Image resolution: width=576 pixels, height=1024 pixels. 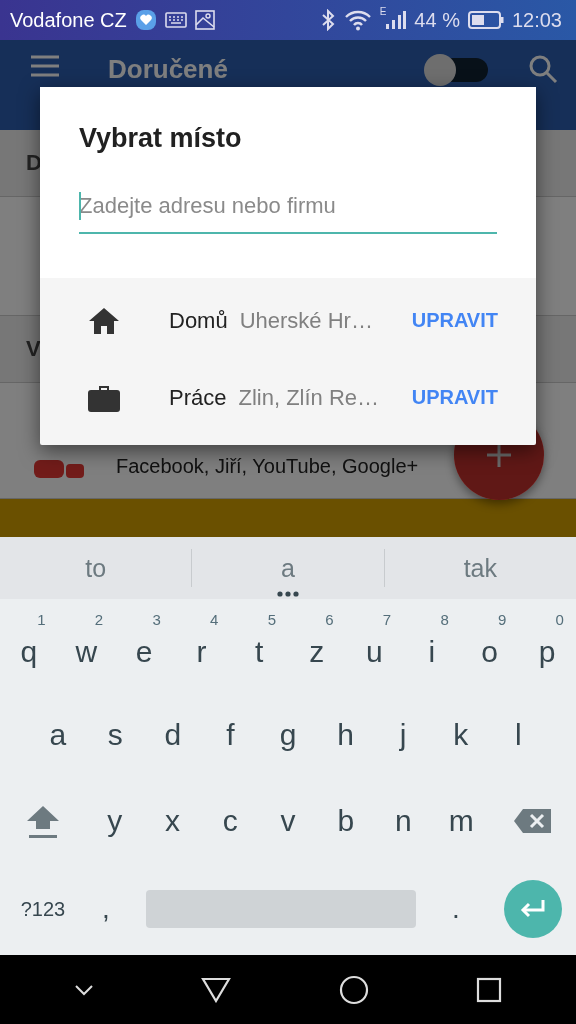 What do you see at coordinates (230, 735) in the screenshot?
I see `key: f` at bounding box center [230, 735].